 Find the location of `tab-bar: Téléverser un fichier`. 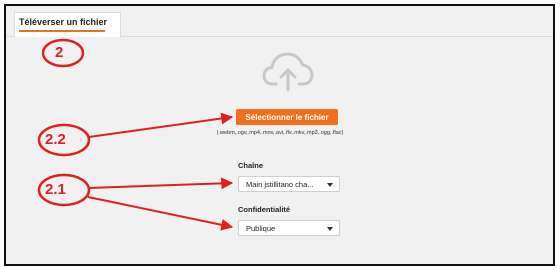

tab-bar: Téléverser un fichier is located at coordinates (279, 21).